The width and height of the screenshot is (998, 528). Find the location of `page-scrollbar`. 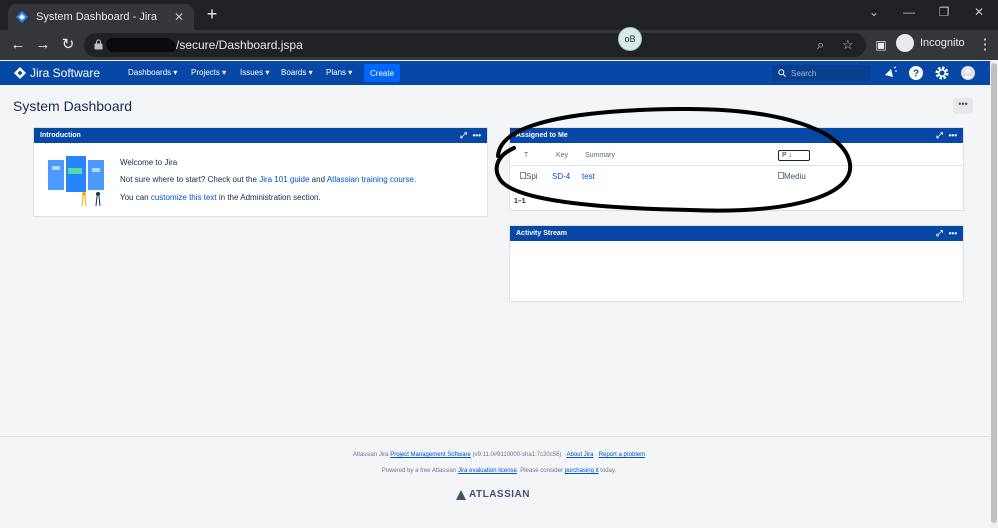

page-scrollbar is located at coordinates (994, 294).